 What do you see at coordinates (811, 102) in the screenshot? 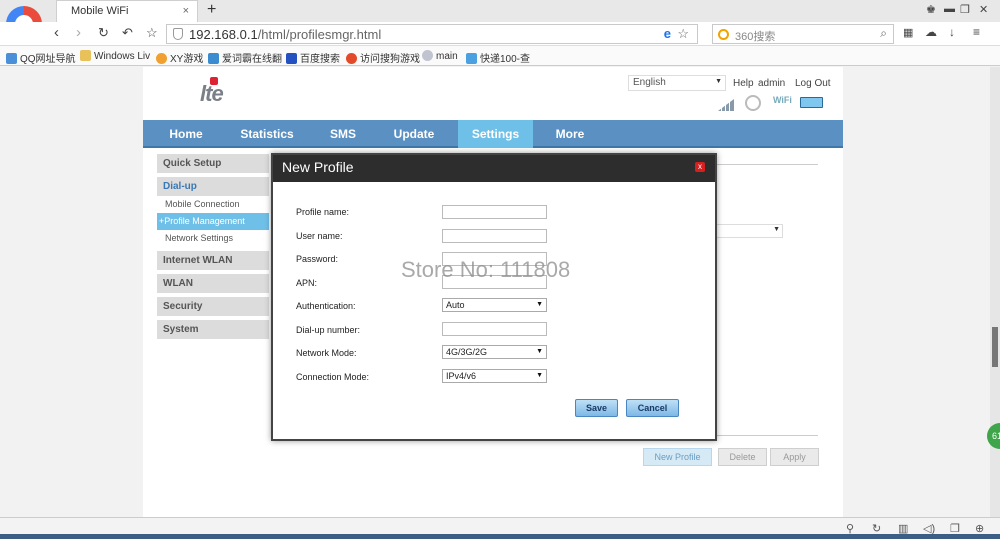
I see `battery-icon` at bounding box center [811, 102].